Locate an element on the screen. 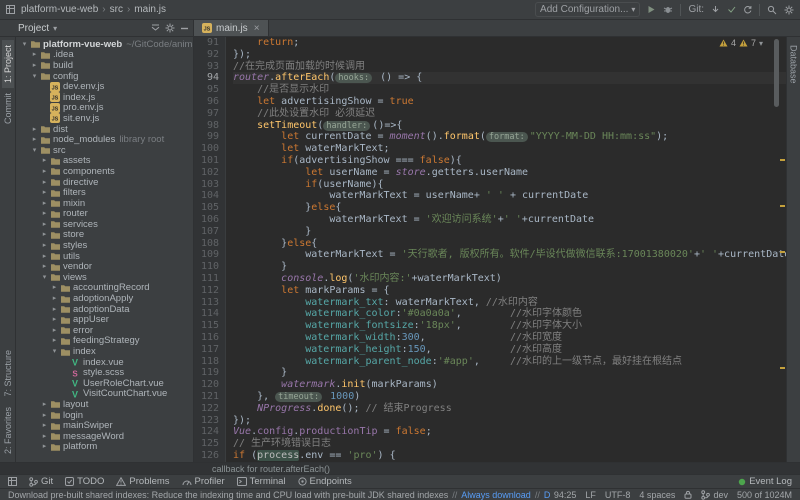 The height and width of the screenshot is (500, 800). code-line: watermark_fontsize:'18px', //水印字体大小 is located at coordinates (509, 326).